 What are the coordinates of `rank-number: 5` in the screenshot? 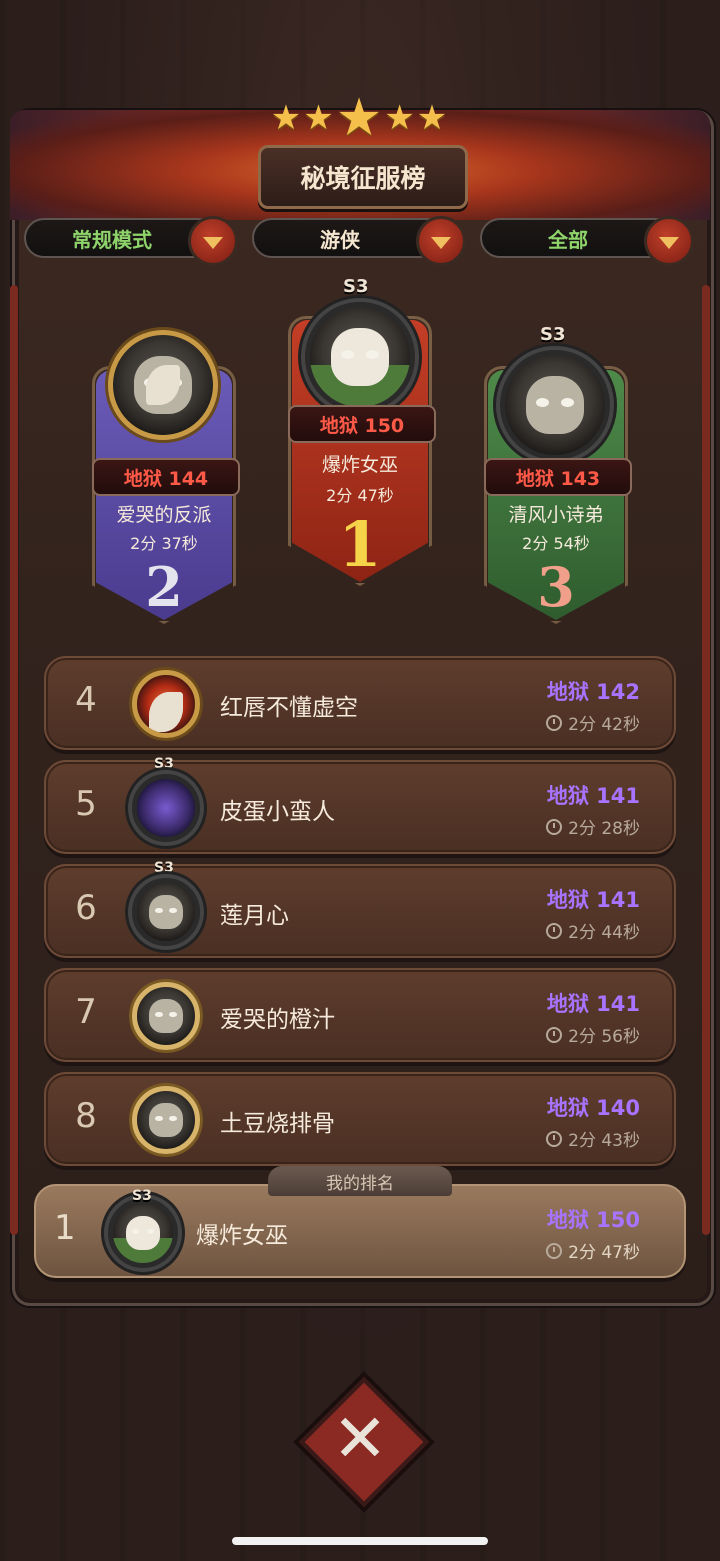 It's located at (86, 804).